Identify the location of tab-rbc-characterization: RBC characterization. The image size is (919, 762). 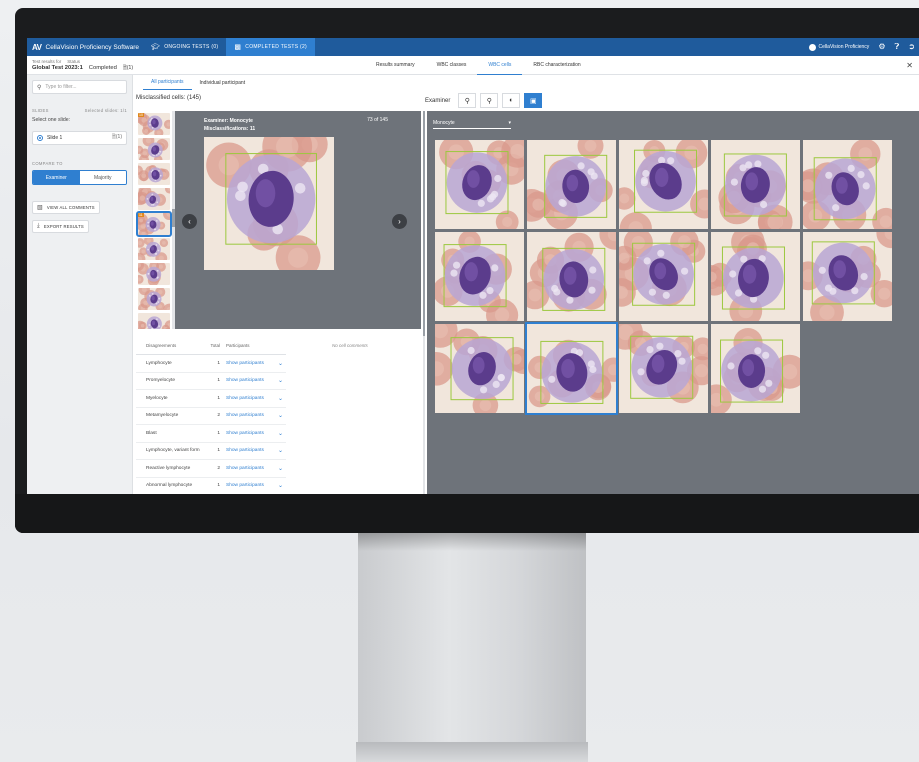
(556, 65).